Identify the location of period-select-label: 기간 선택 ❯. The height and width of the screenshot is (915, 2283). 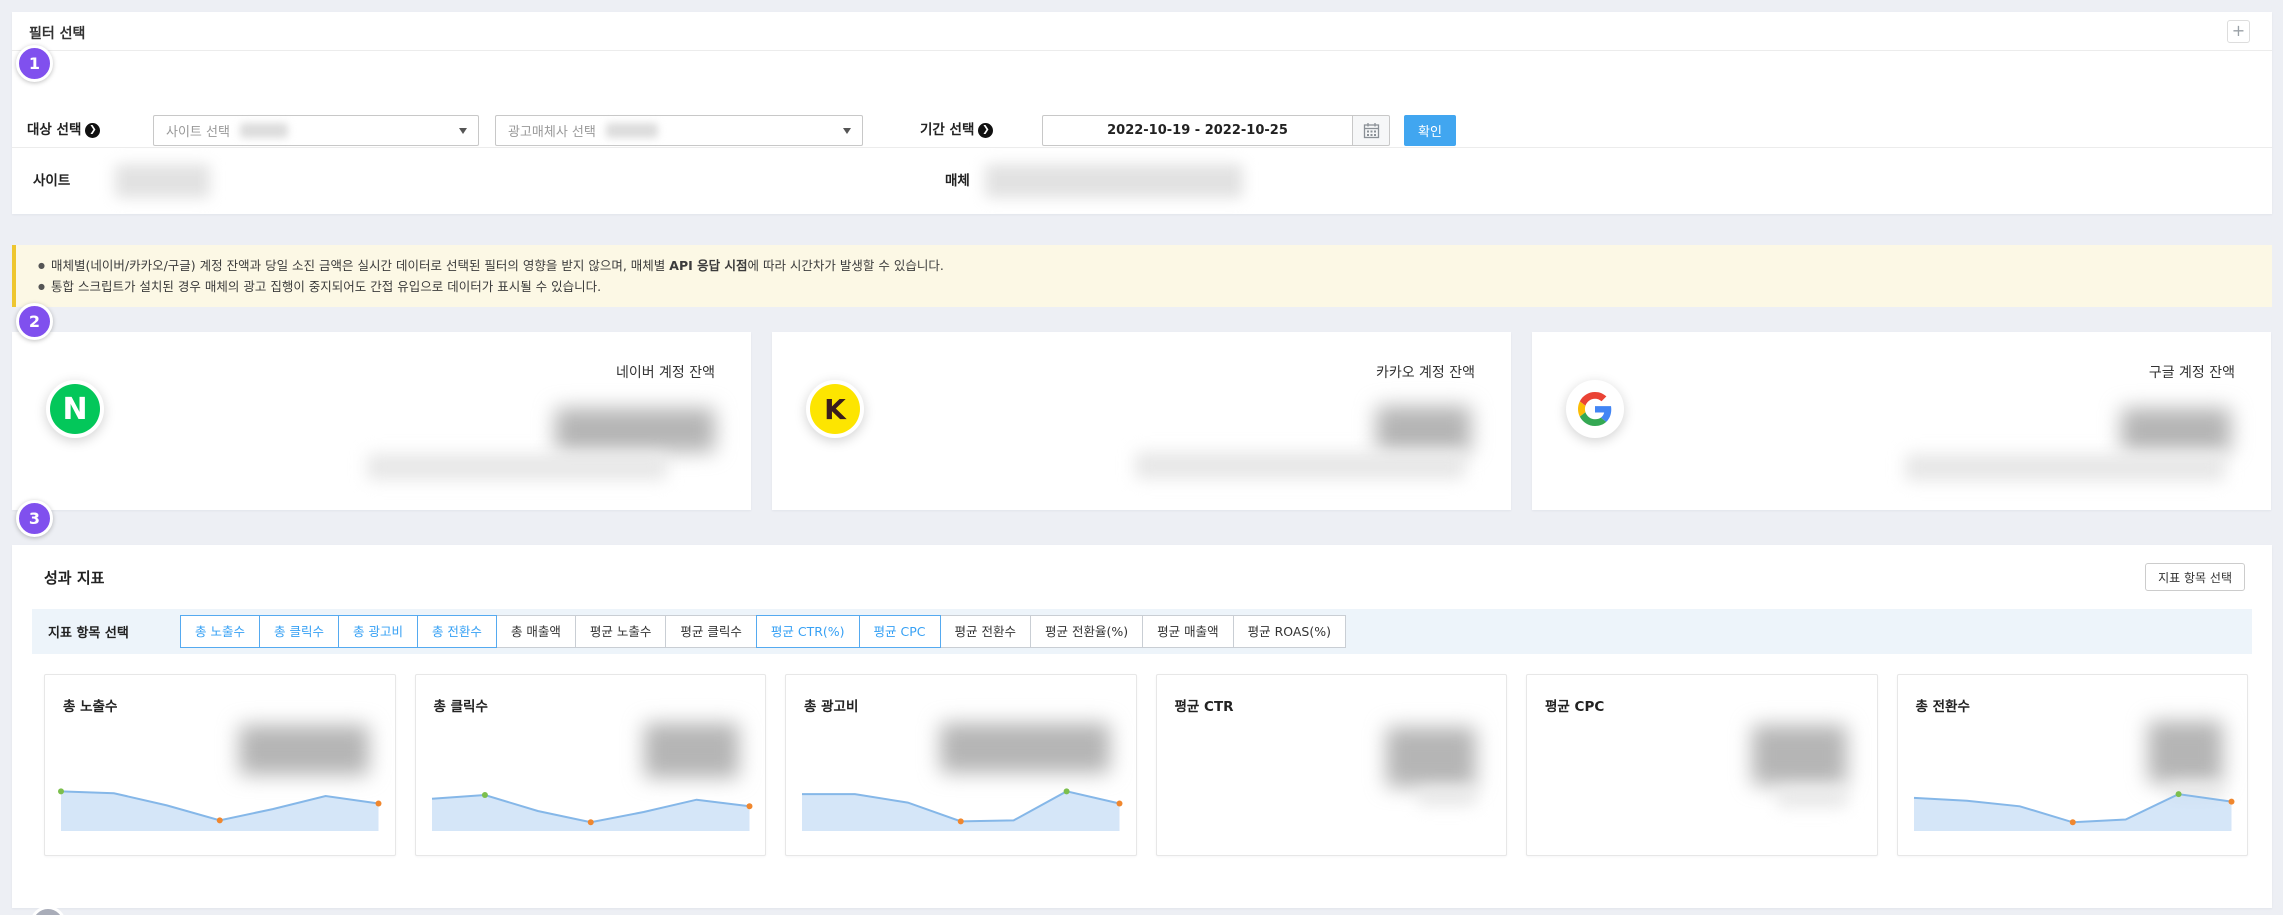
(957, 130).